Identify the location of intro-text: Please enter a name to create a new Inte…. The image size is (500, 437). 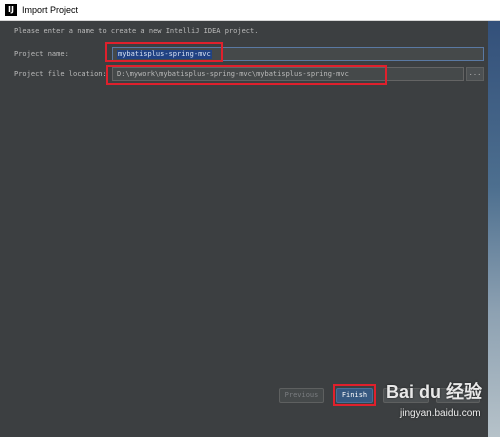
(136, 31).